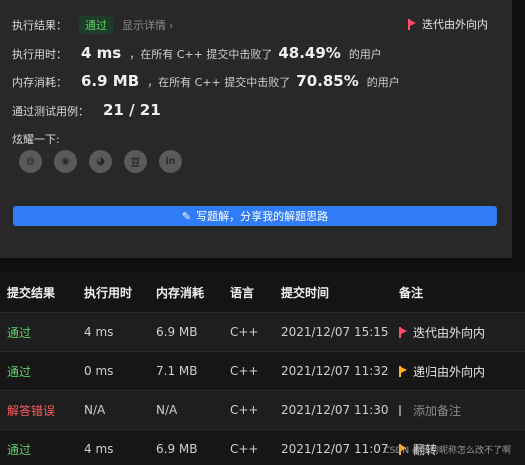 This screenshot has height=465, width=525. Describe the element at coordinates (186, 216) in the screenshot. I see `pencil-icon: ✎` at that location.